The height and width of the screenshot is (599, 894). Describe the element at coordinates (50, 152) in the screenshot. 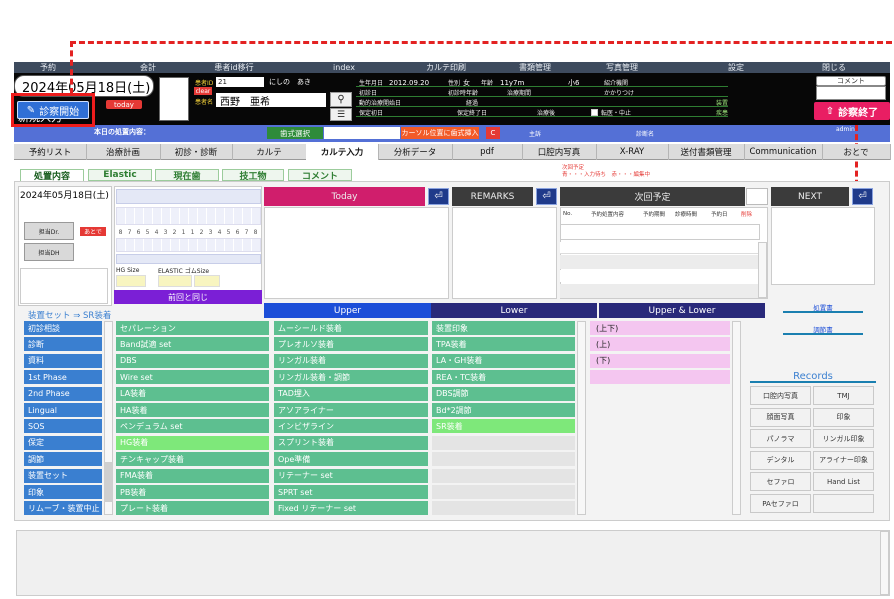

I see `tab-0: 予約リスト` at that location.